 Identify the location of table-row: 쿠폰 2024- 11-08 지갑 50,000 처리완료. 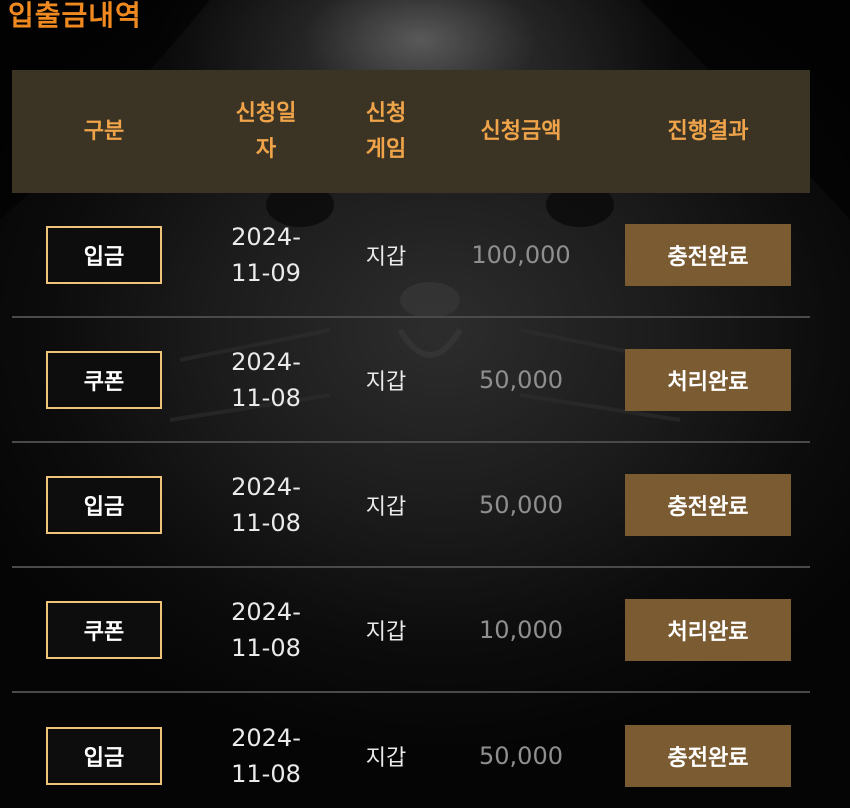
(411, 380).